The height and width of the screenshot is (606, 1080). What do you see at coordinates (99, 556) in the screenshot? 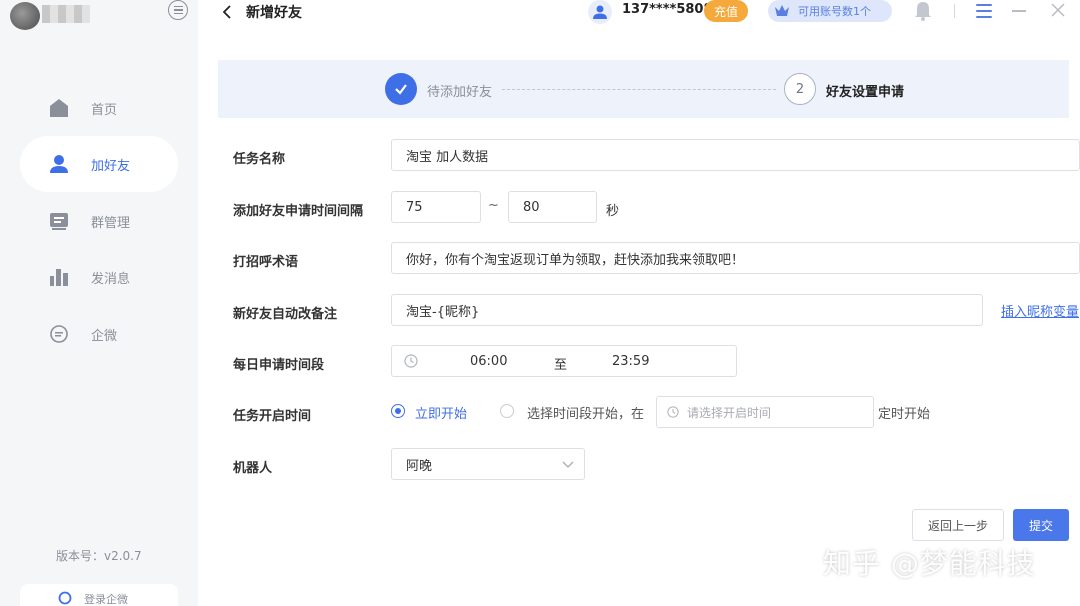
I see `version-label: 版本号：v2.0.7` at bounding box center [99, 556].